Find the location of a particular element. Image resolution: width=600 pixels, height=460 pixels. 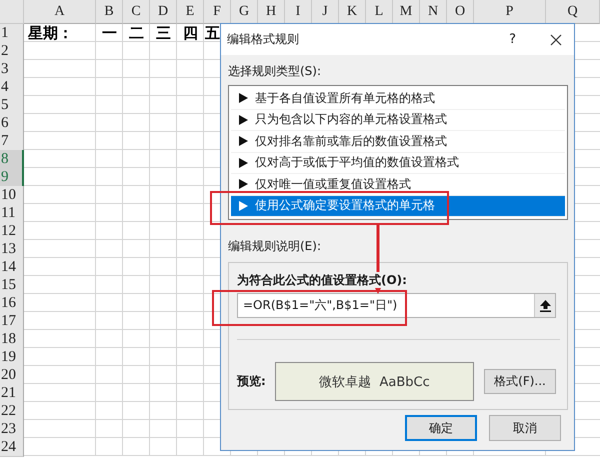

row-header: 3 is located at coordinates (12, 69).